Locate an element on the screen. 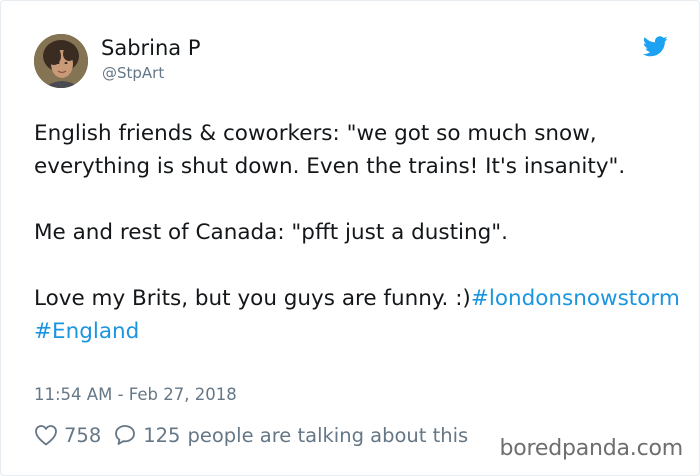  watermark: boredpanda.com is located at coordinates (591, 448).